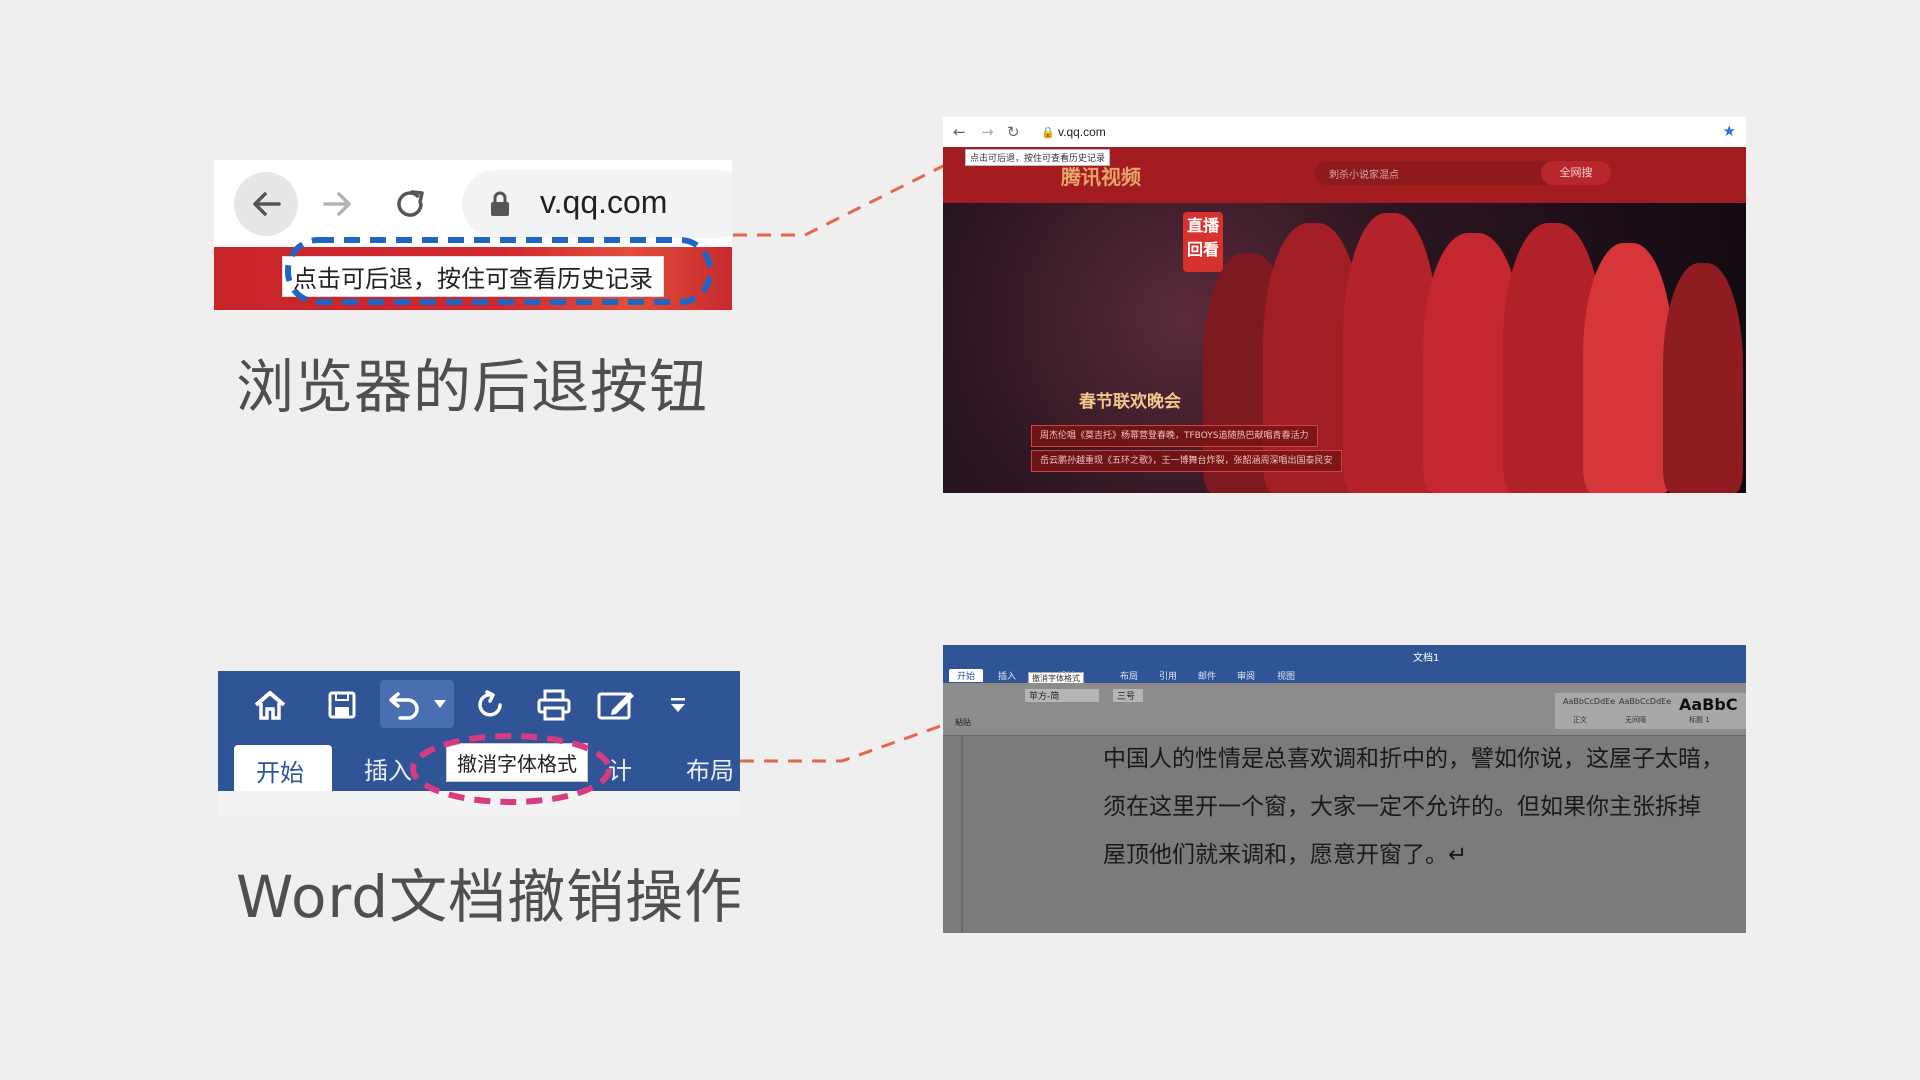  Describe the element at coordinates (1402, 807) in the screenshot. I see `document-line-2: 须在这里开一个窗，大家一定不允许的。但如果你主张拆掉` at that location.